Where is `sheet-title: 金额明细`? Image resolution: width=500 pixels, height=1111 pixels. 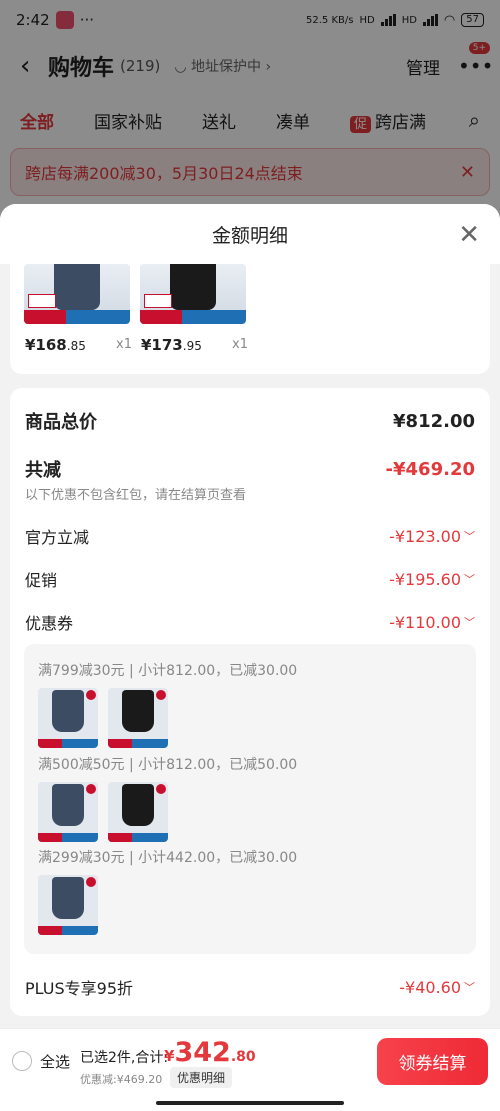 sheet-title: 金额明细 is located at coordinates (249, 235).